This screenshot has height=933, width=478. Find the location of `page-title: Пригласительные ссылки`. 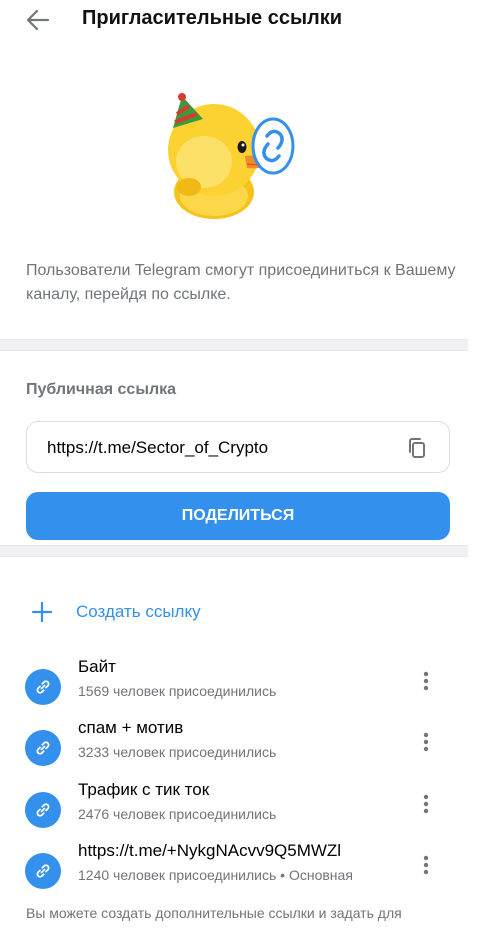

page-title: Пригласительные ссылки is located at coordinates (212, 18).